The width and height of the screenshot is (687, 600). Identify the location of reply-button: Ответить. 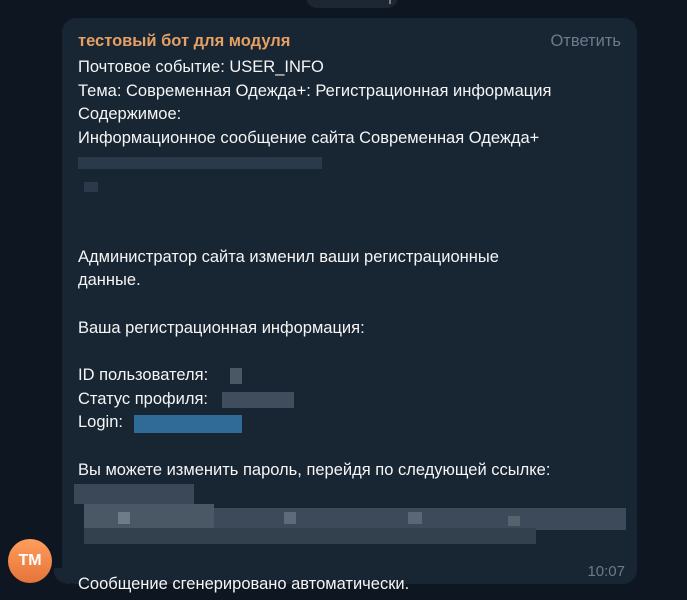
(585, 41).